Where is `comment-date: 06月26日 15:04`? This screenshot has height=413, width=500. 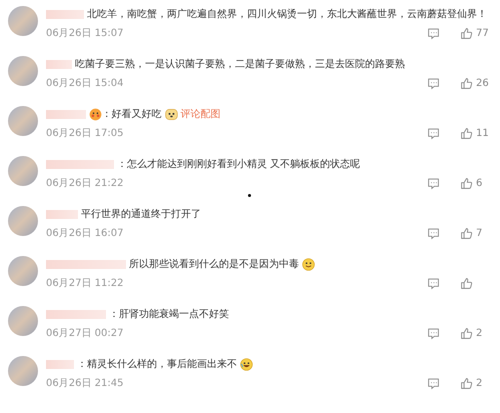 comment-date: 06月26日 15:04 is located at coordinates (85, 83).